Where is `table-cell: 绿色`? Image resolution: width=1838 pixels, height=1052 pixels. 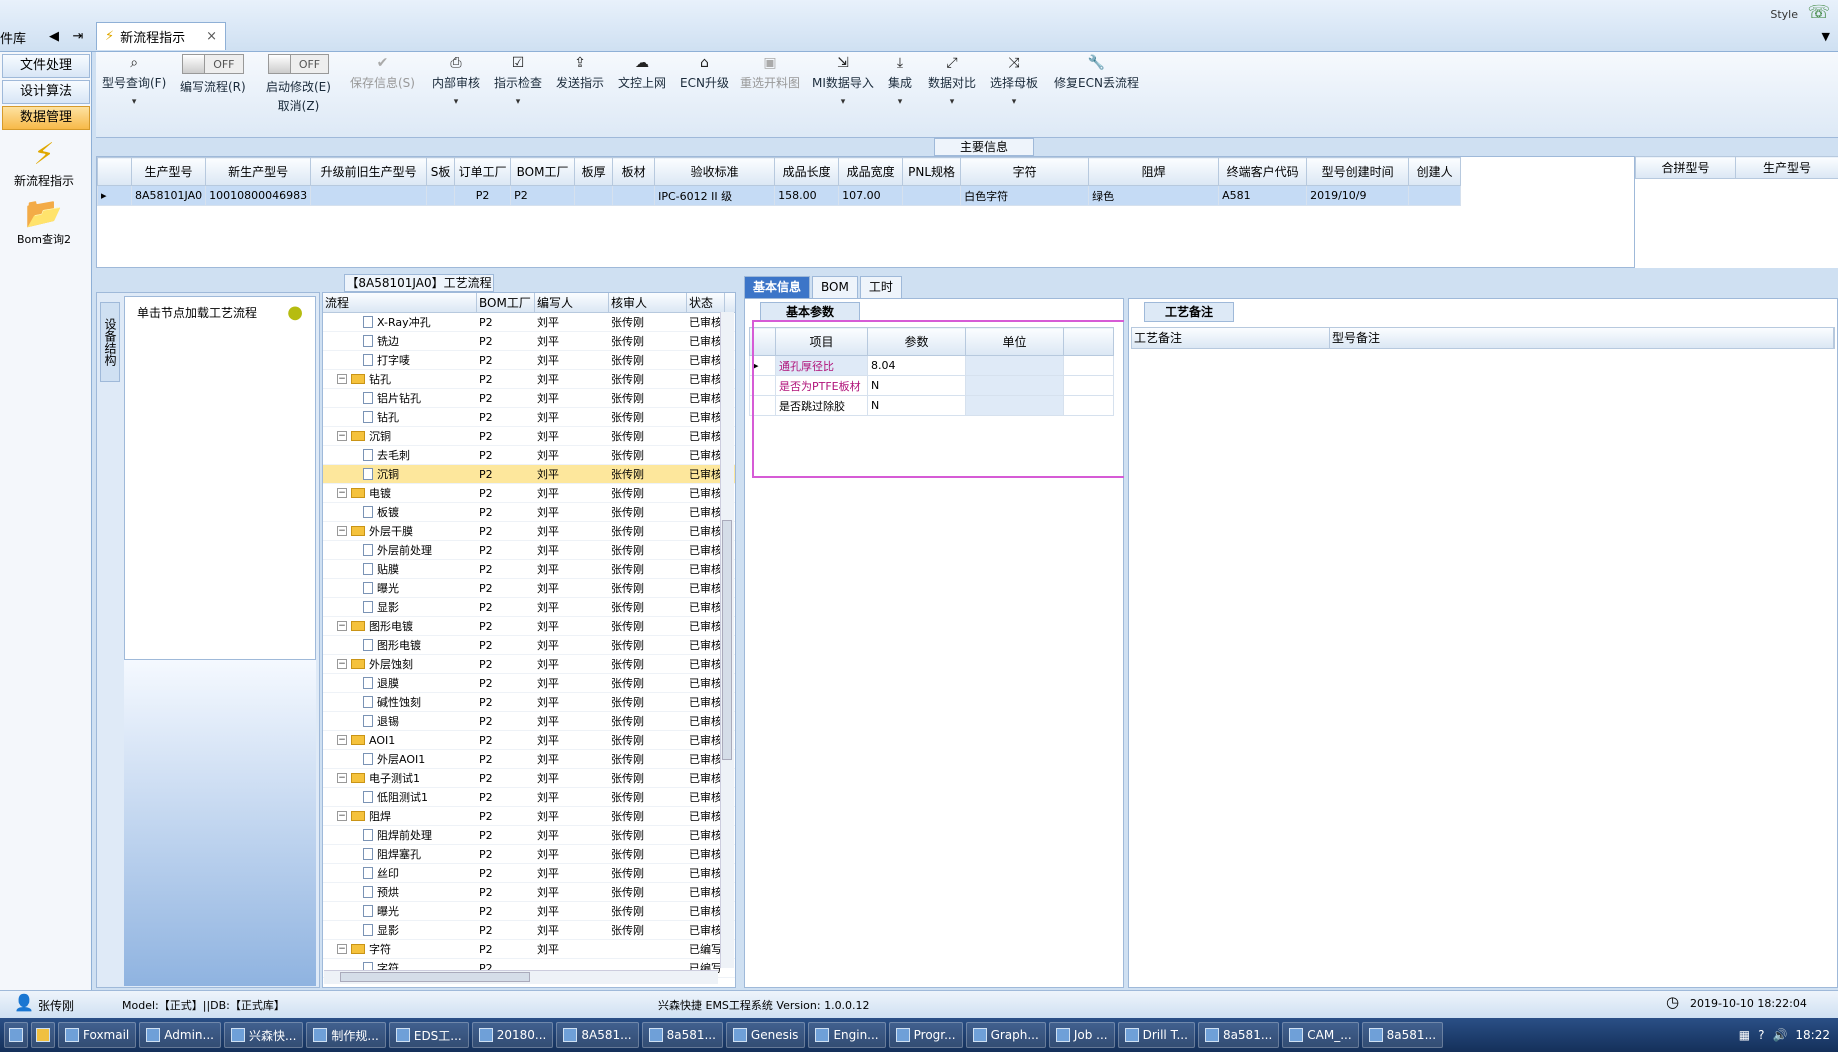
table-cell: 绿色 is located at coordinates (1154, 195).